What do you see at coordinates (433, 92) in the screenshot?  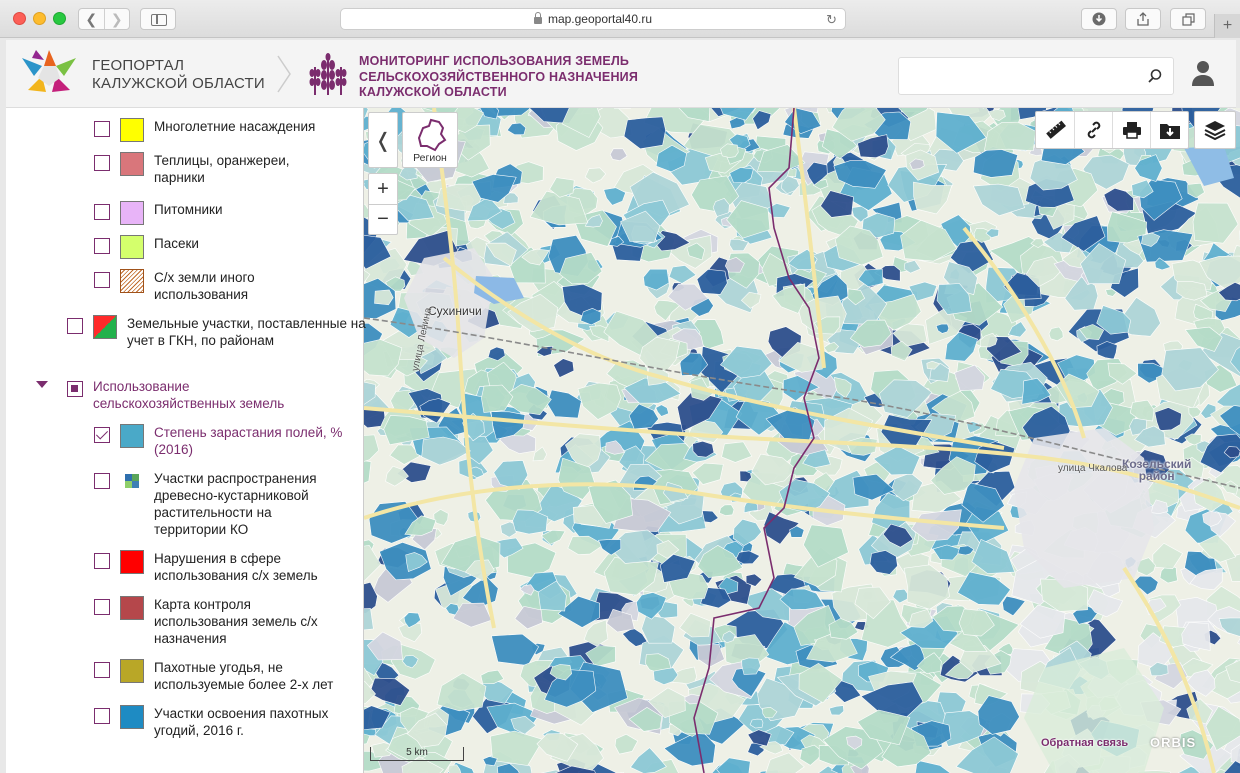 I see `project-title-line3: КАЛУЖСКОЙ ОБЛАСТИ` at bounding box center [433, 92].